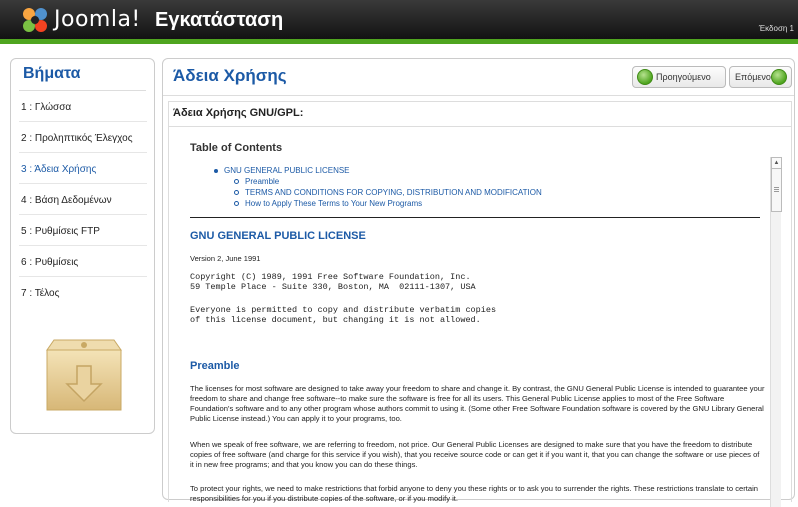 The height and width of the screenshot is (507, 798). Describe the element at coordinates (230, 75) in the screenshot. I see `section-title: Άδεια Χρήσης` at that location.